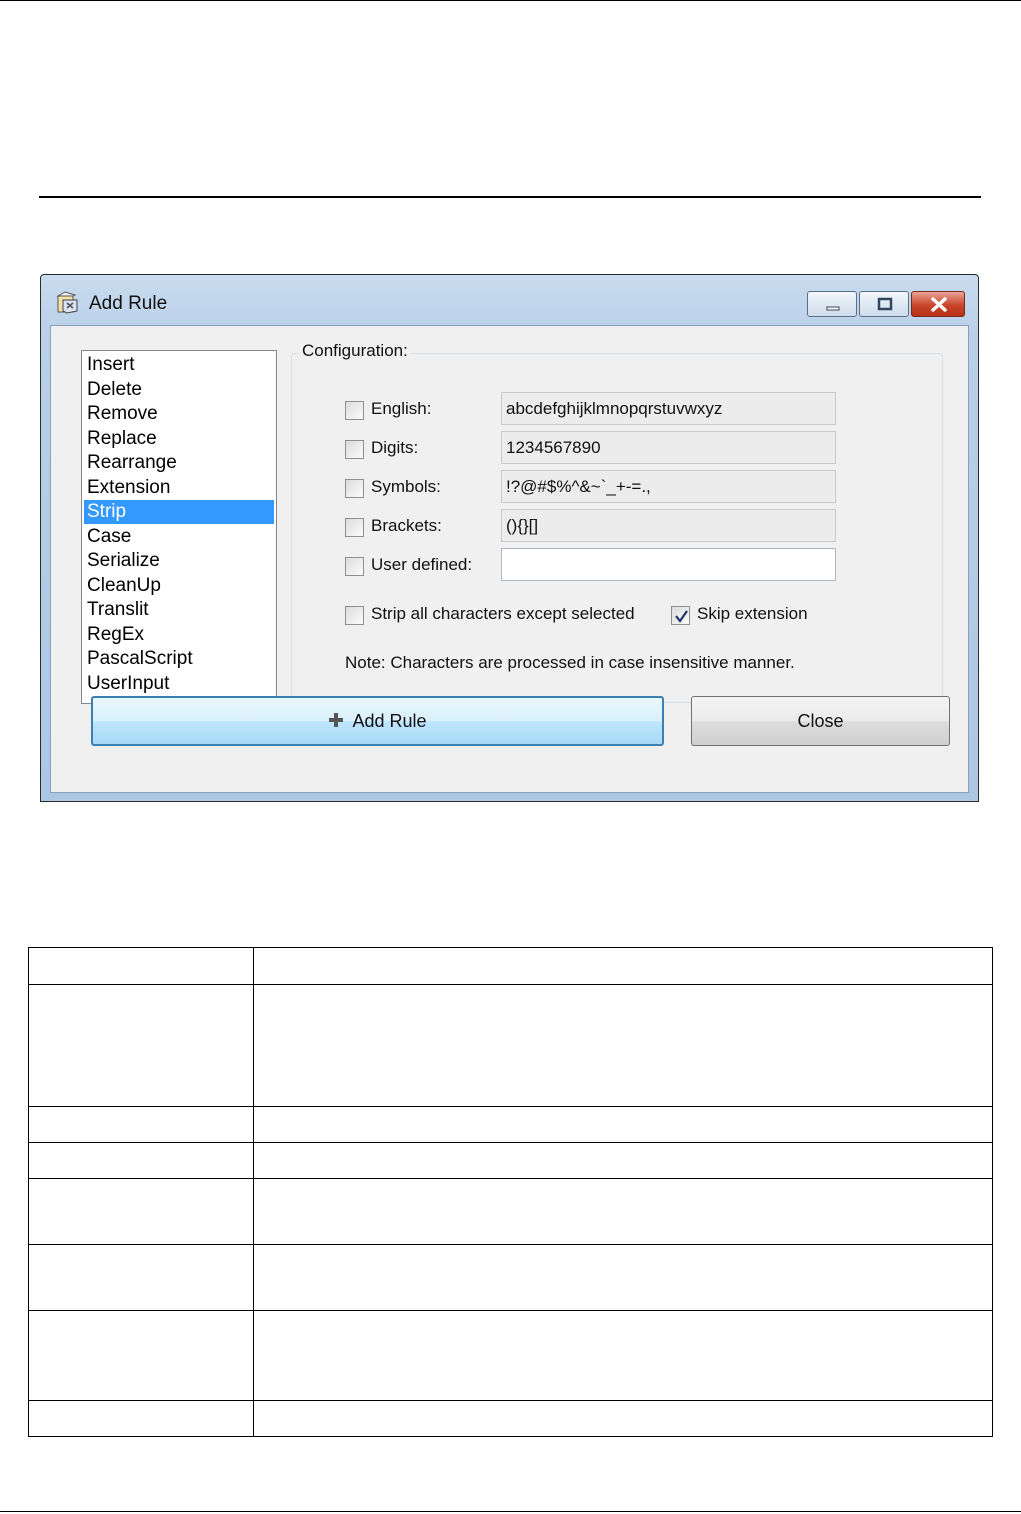 The width and height of the screenshot is (1021, 1514). I want to click on rule-item-pascalscript: PascalScript, so click(179, 659).